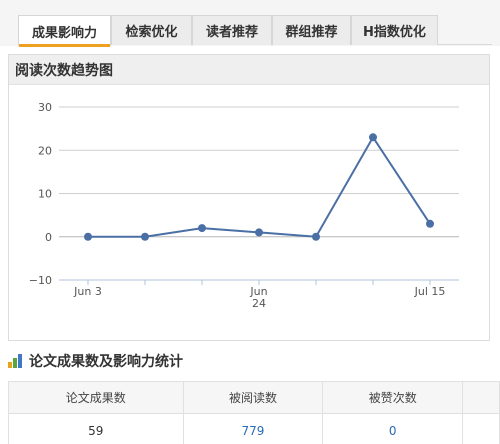 This screenshot has width=500, height=444. What do you see at coordinates (87, 291) in the screenshot?
I see `x-tick-label: Jun 3` at bounding box center [87, 291].